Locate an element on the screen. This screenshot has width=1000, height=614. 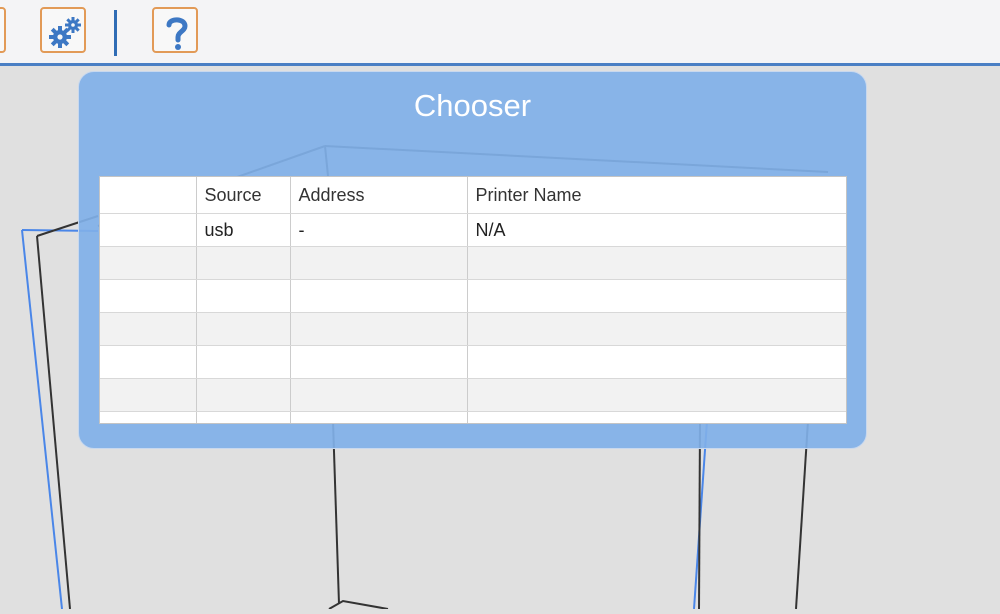
table-cell-address: - is located at coordinates (379, 230).